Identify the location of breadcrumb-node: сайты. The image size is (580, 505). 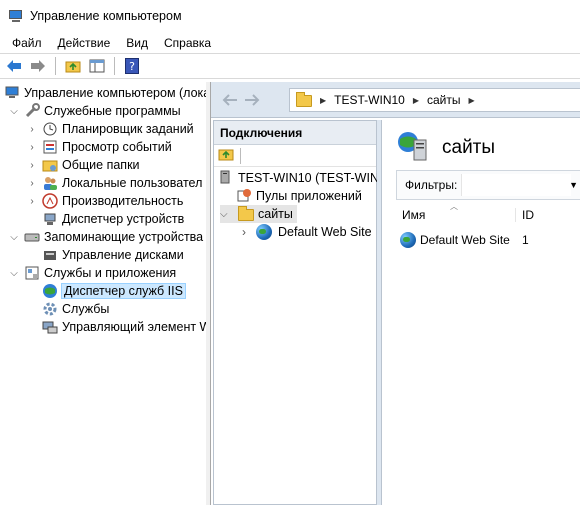
(444, 100).